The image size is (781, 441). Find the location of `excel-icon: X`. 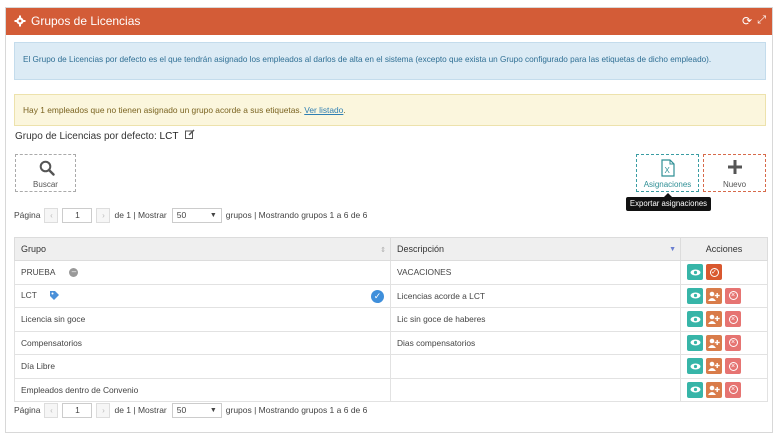

excel-icon: X is located at coordinates (668, 168).